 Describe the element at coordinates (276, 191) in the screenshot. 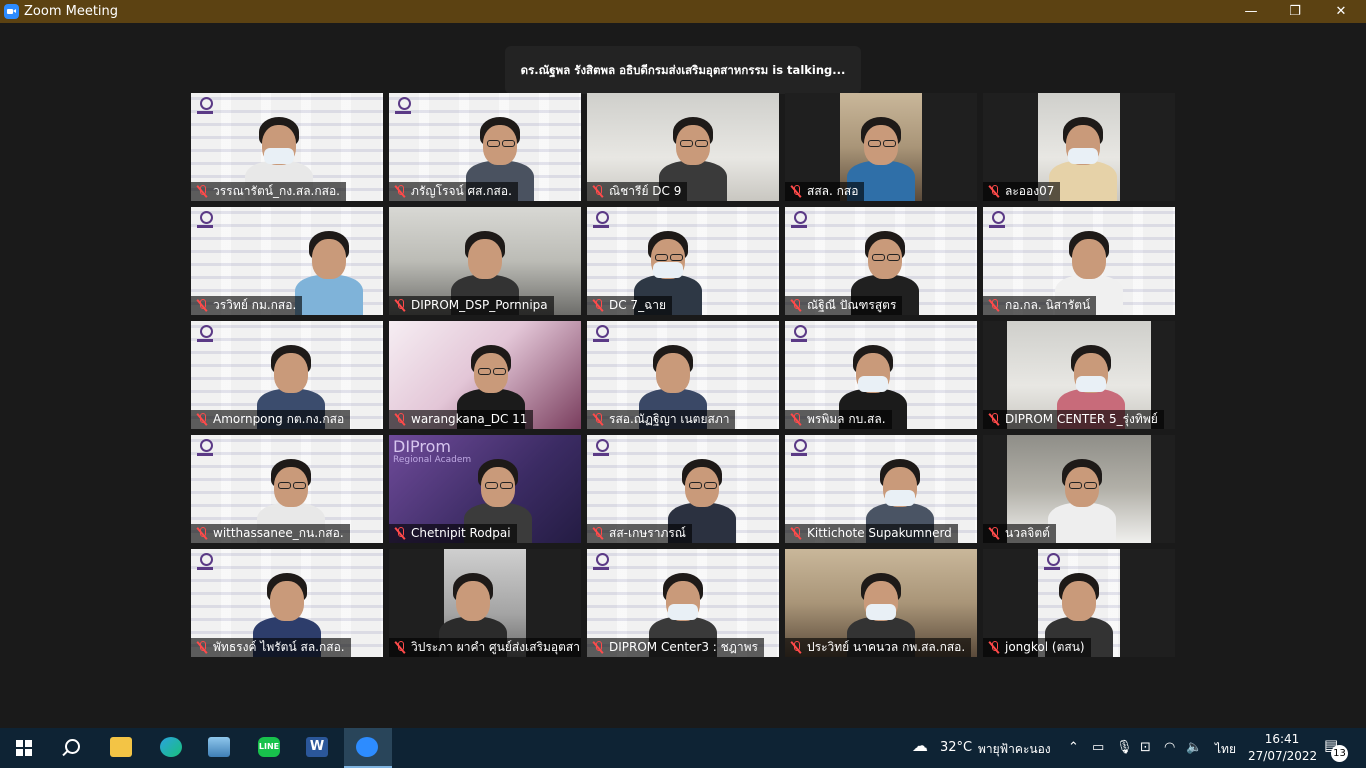

I see `participant-name: วรรณารัตน์_กง.สล.กสอ.` at that location.